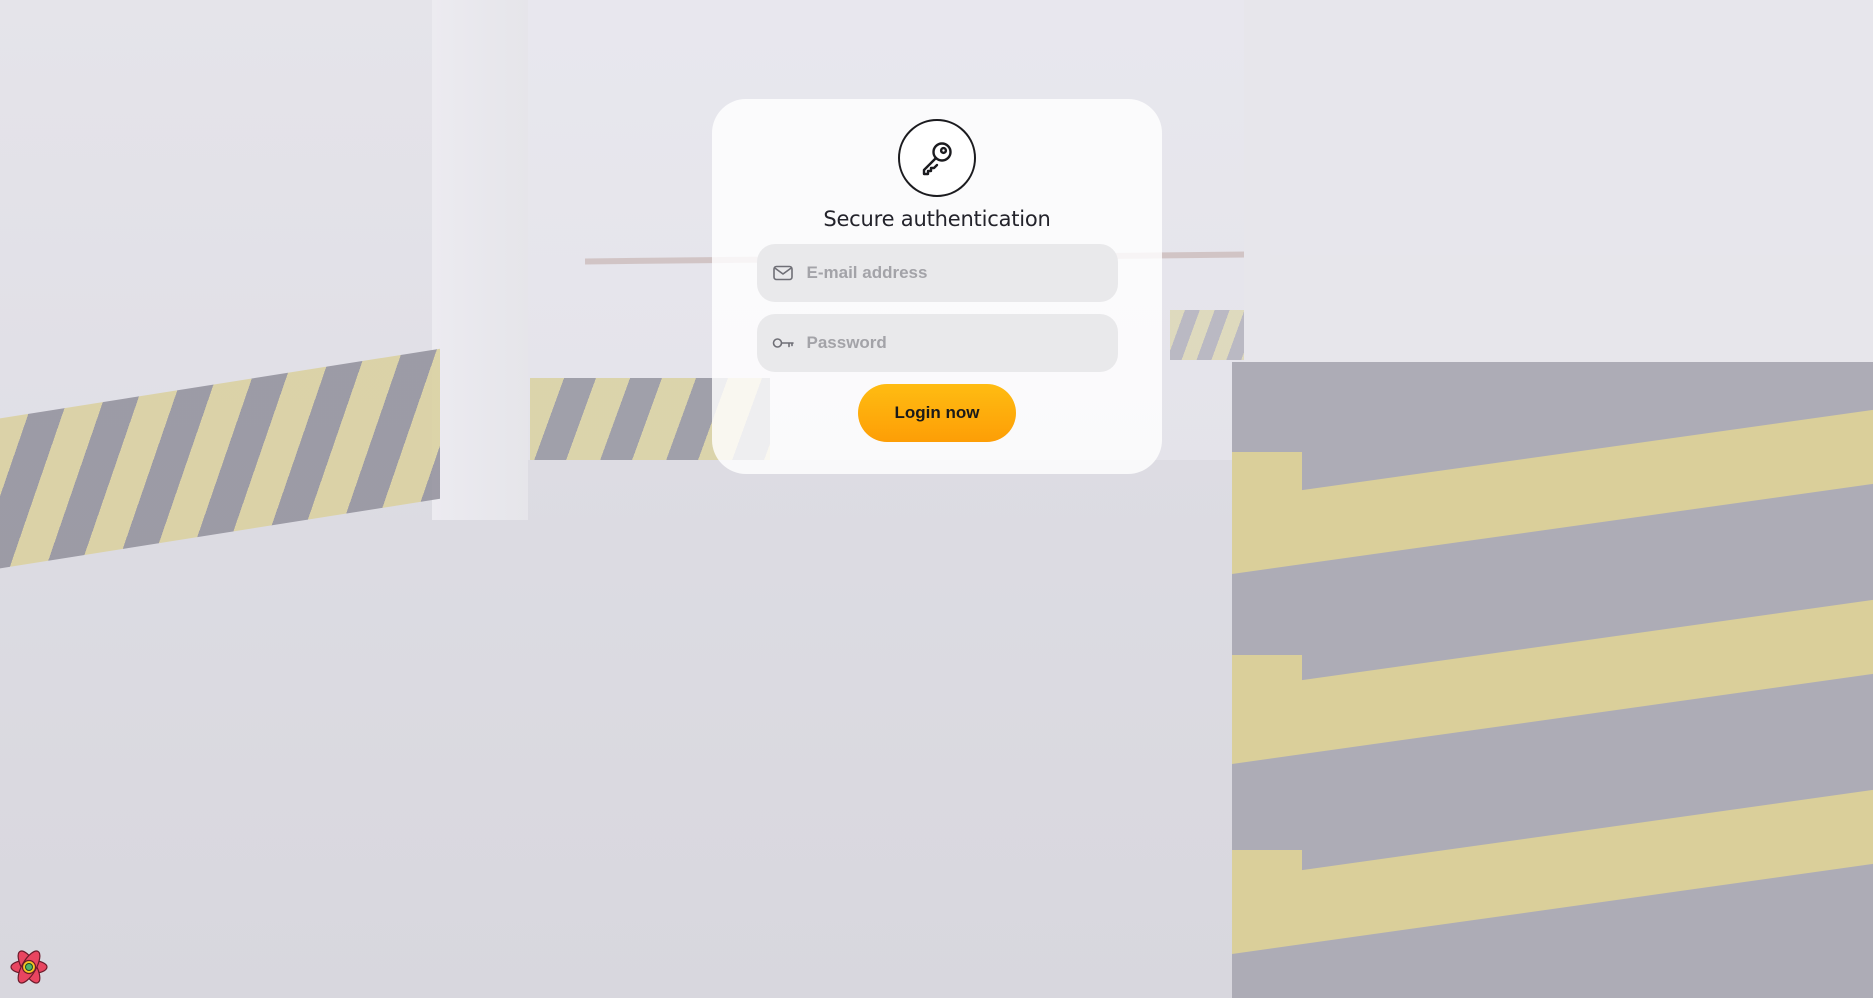  I want to click on envelope-icon, so click(783, 273).